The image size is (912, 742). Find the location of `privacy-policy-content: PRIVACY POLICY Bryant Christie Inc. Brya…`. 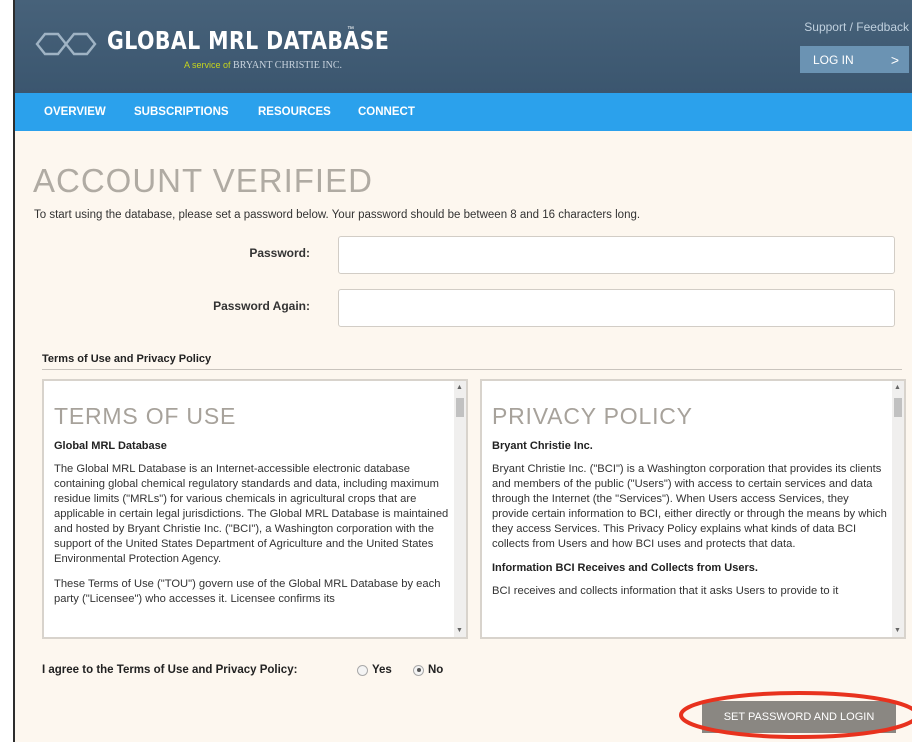

privacy-policy-content: PRIVACY POLICY Bryant Christie Inc. Brya… is located at coordinates (690, 490).